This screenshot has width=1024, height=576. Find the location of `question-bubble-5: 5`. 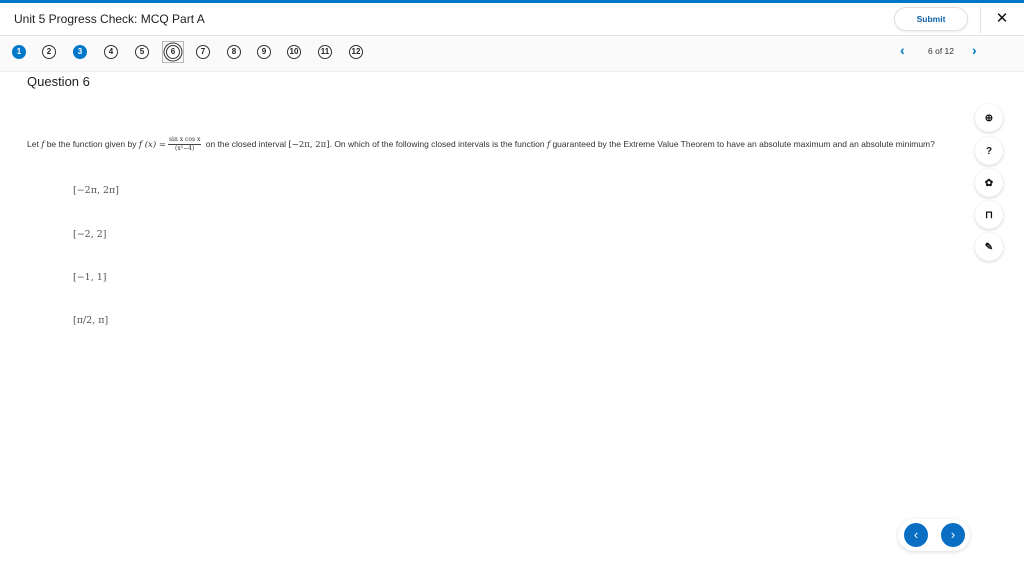

question-bubble-5: 5 is located at coordinates (142, 52).